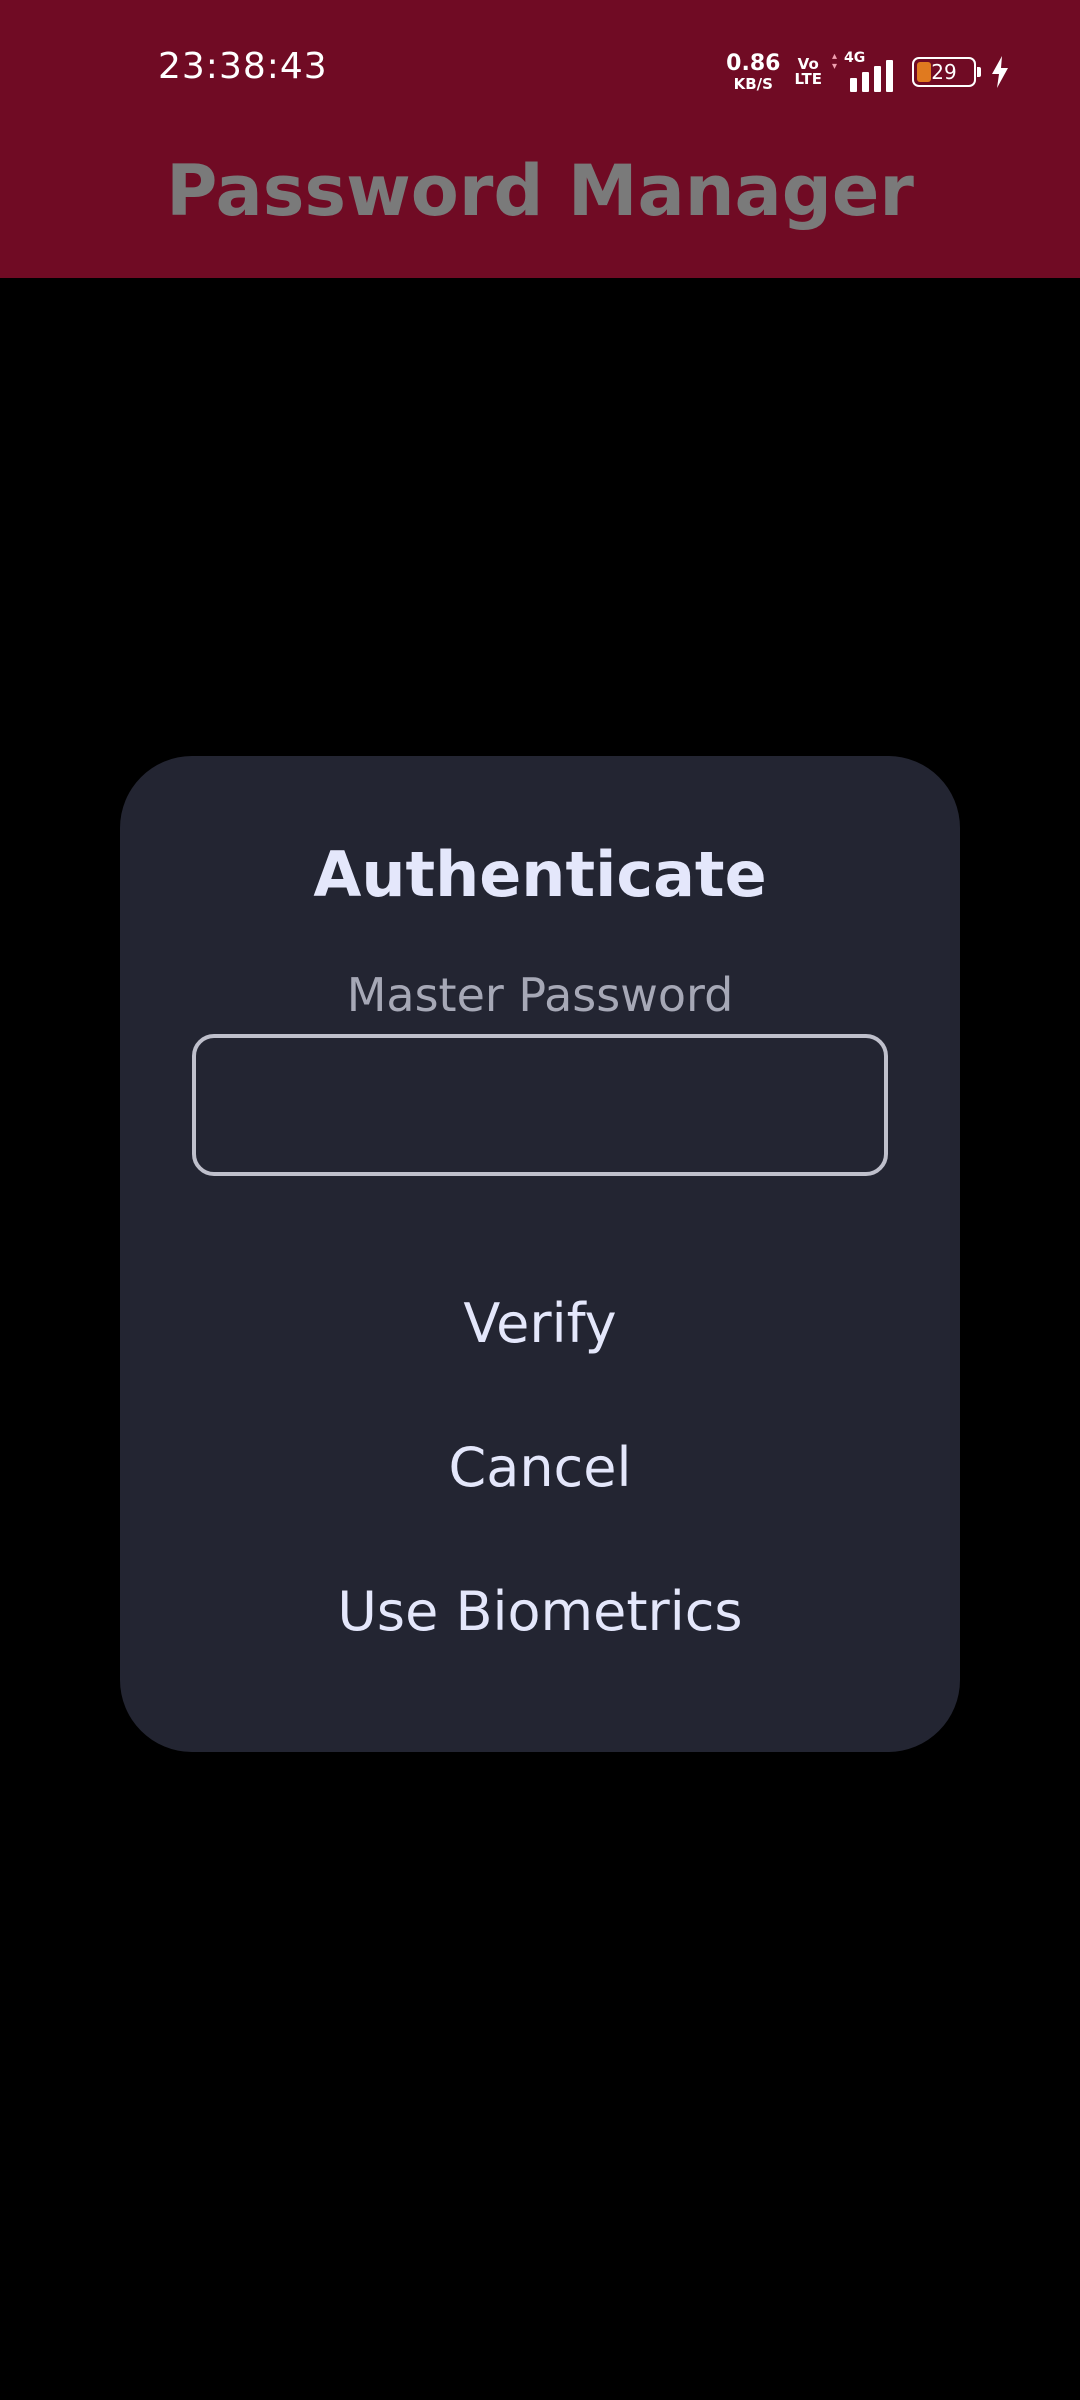  Describe the element at coordinates (753, 63) in the screenshot. I see `network-speed-value: 0.86` at that location.